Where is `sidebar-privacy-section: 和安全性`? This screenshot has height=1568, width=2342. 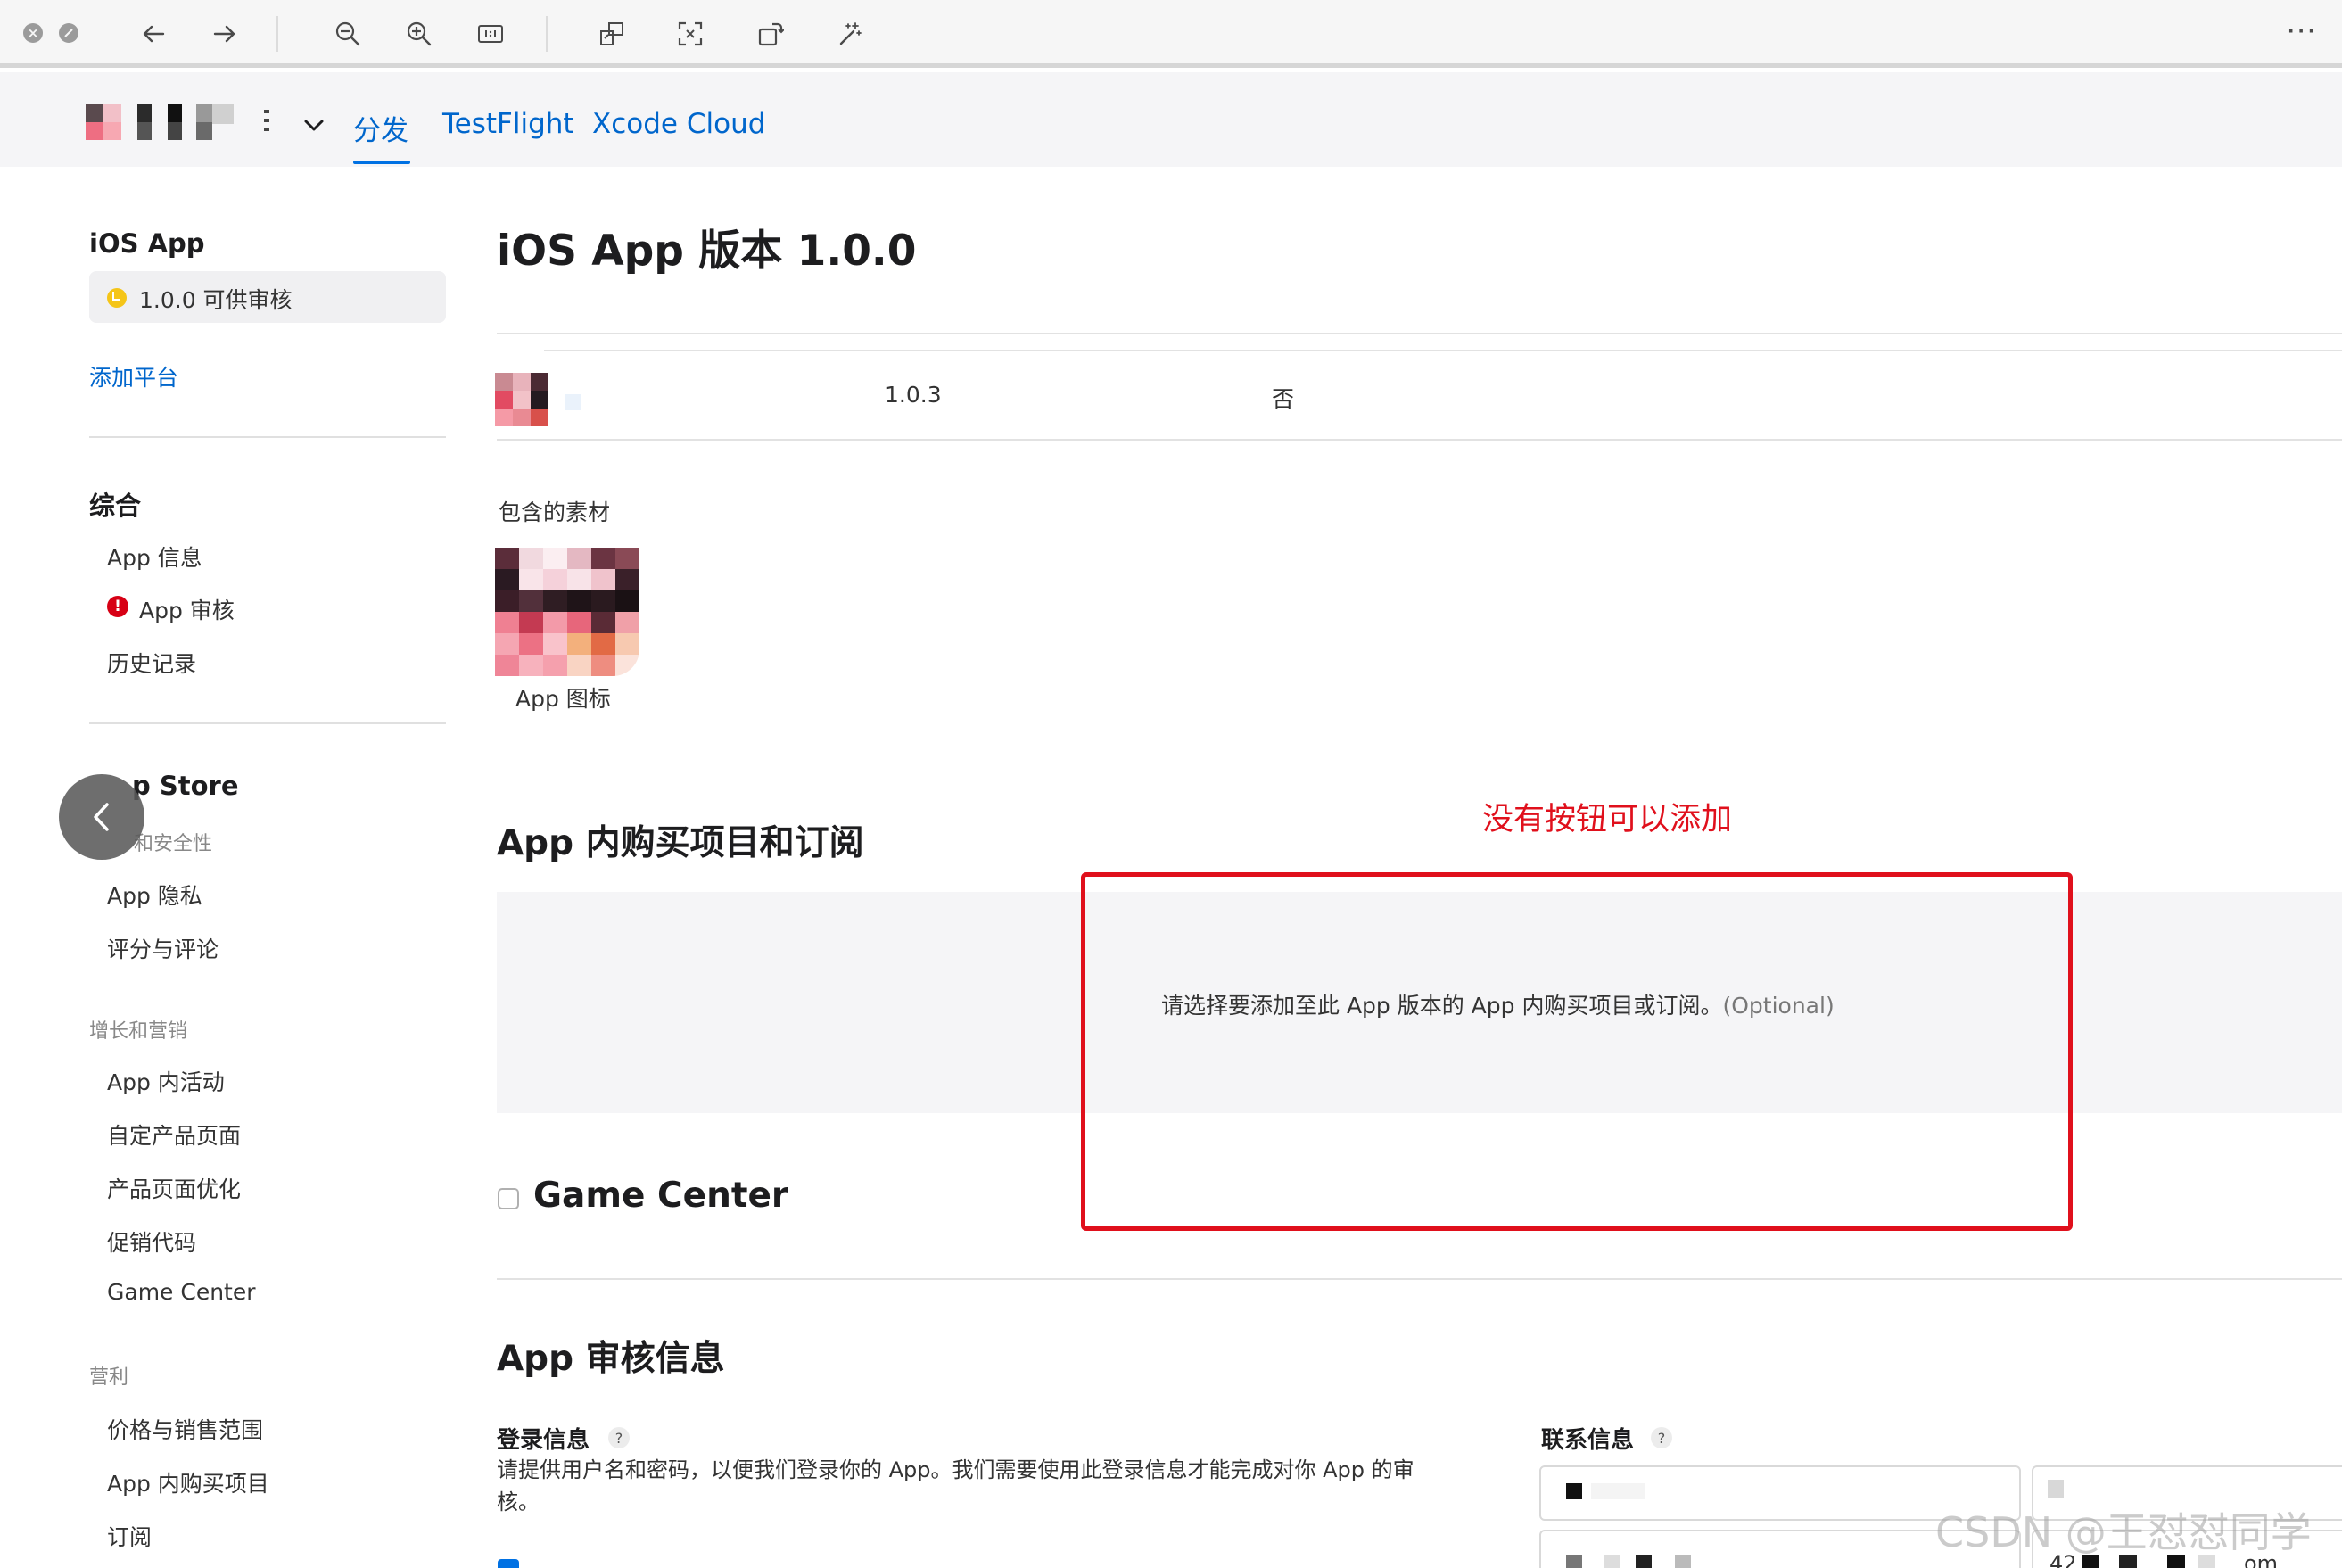 sidebar-privacy-section: 和安全性 is located at coordinates (173, 844).